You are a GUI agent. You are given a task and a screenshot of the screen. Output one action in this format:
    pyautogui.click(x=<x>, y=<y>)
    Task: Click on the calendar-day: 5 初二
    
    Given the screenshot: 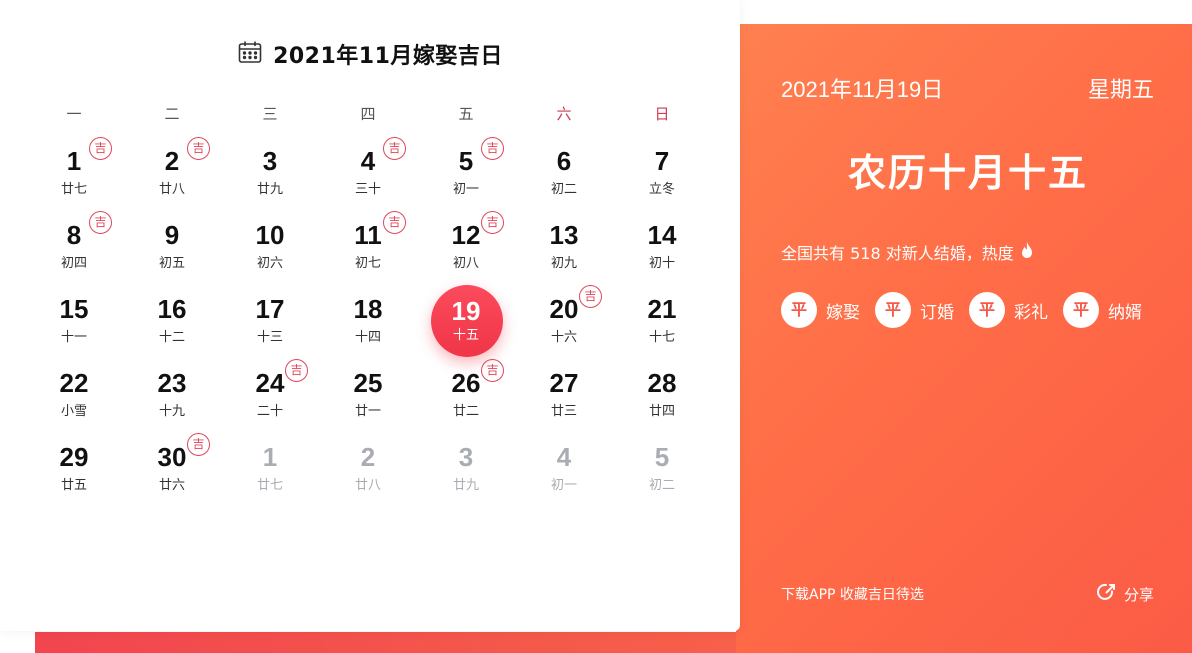 What is the action you would take?
    pyautogui.click(x=662, y=469)
    